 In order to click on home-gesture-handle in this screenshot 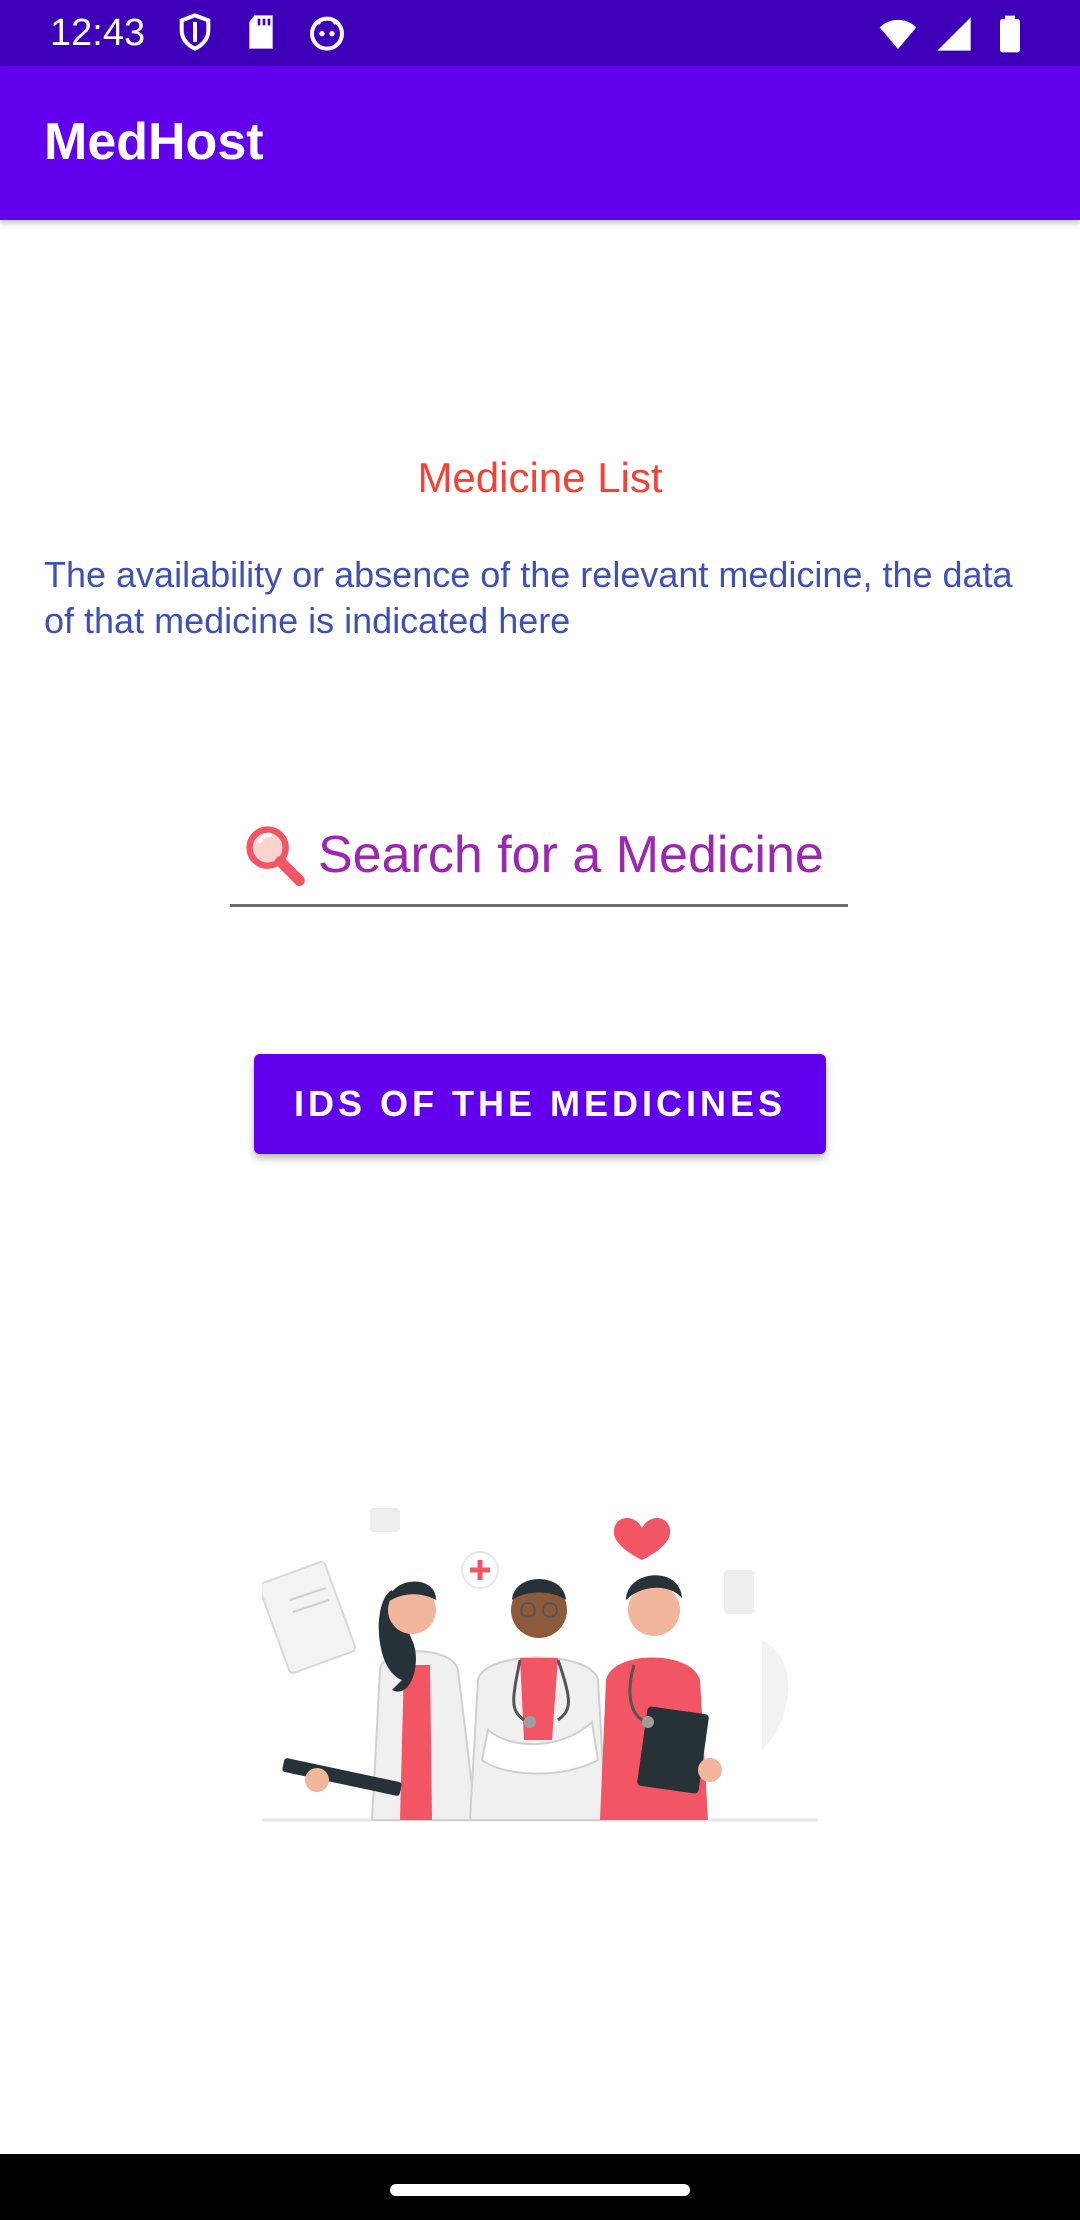, I will do `click(540, 2190)`.